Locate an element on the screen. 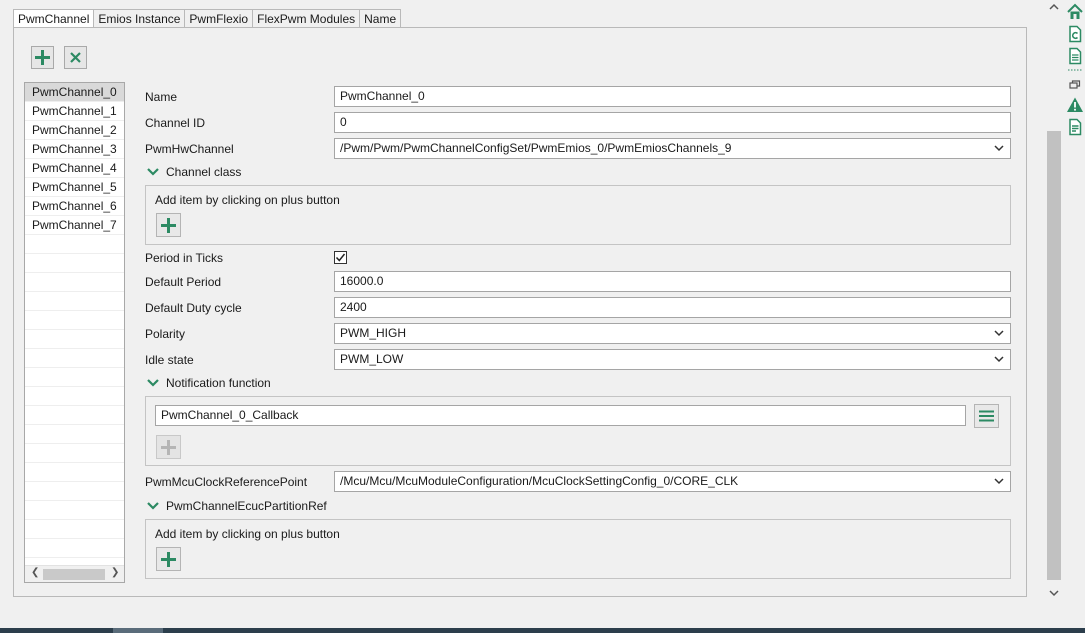 The image size is (1085, 633). idle-state-value: PWM_LOW is located at coordinates (372, 359).